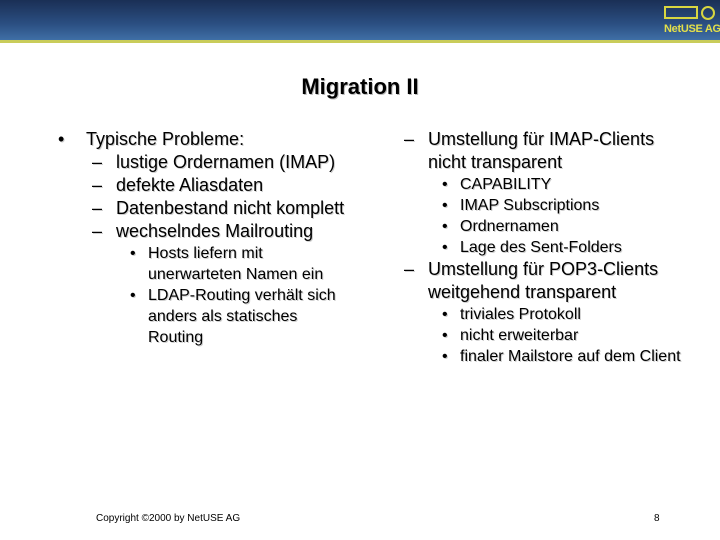 Image resolution: width=720 pixels, height=540 pixels. What do you see at coordinates (226, 162) in the screenshot?
I see `list-item-text: lustige Ordernamen (IMAP)` at bounding box center [226, 162].